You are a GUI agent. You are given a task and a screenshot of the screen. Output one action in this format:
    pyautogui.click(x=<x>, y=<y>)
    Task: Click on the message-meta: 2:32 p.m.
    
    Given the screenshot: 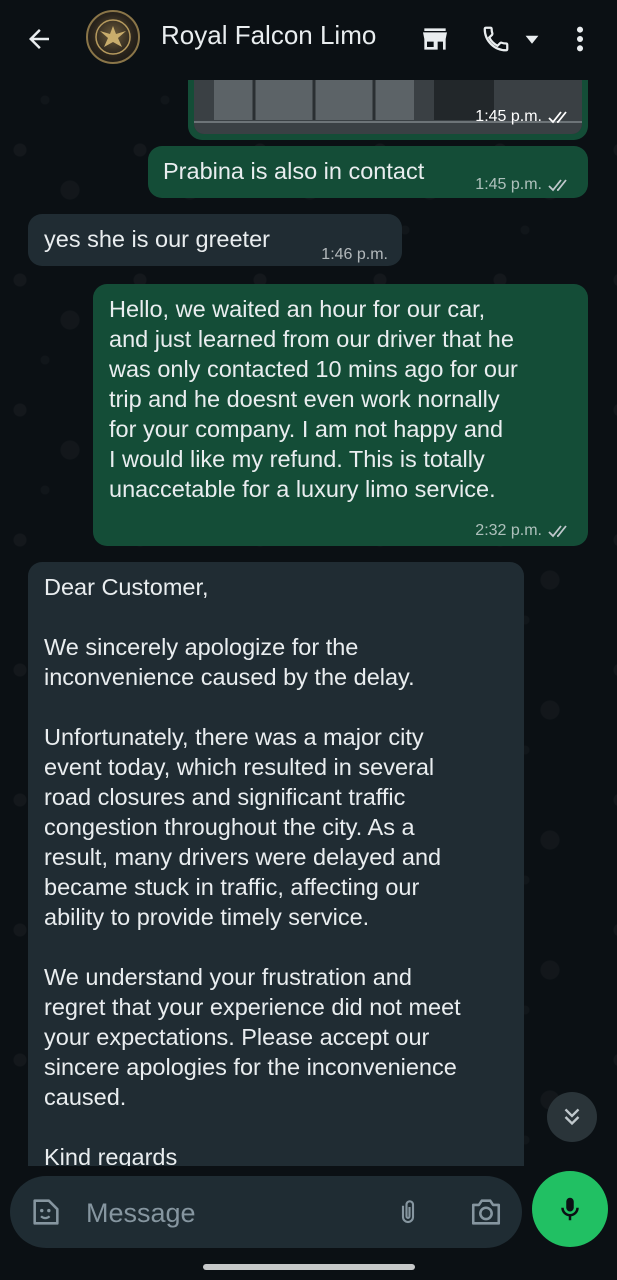 What is the action you would take?
    pyautogui.click(x=523, y=531)
    